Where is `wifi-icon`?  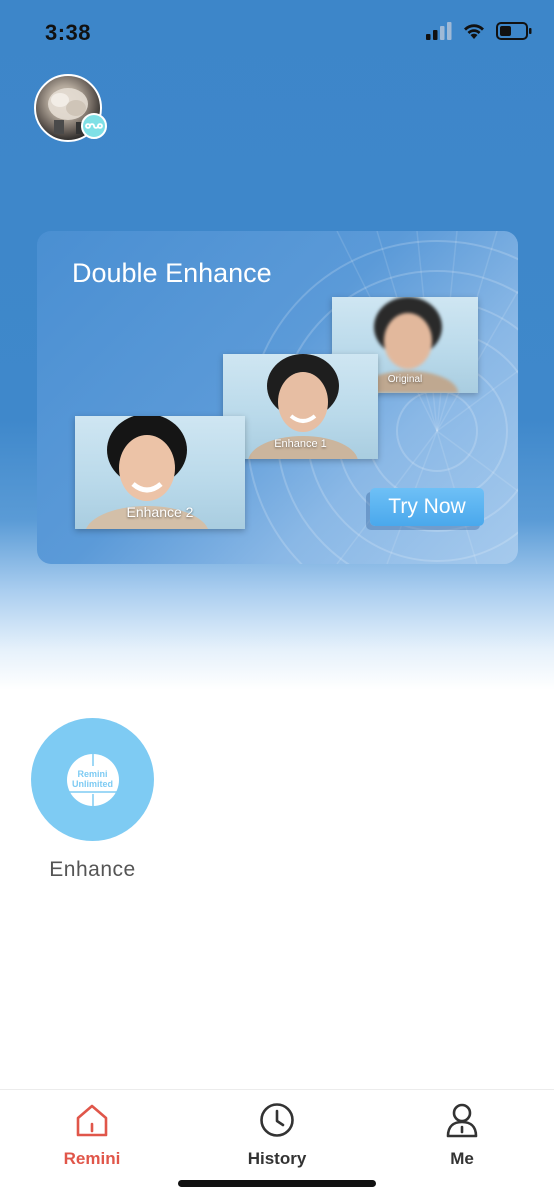 wifi-icon is located at coordinates (474, 31).